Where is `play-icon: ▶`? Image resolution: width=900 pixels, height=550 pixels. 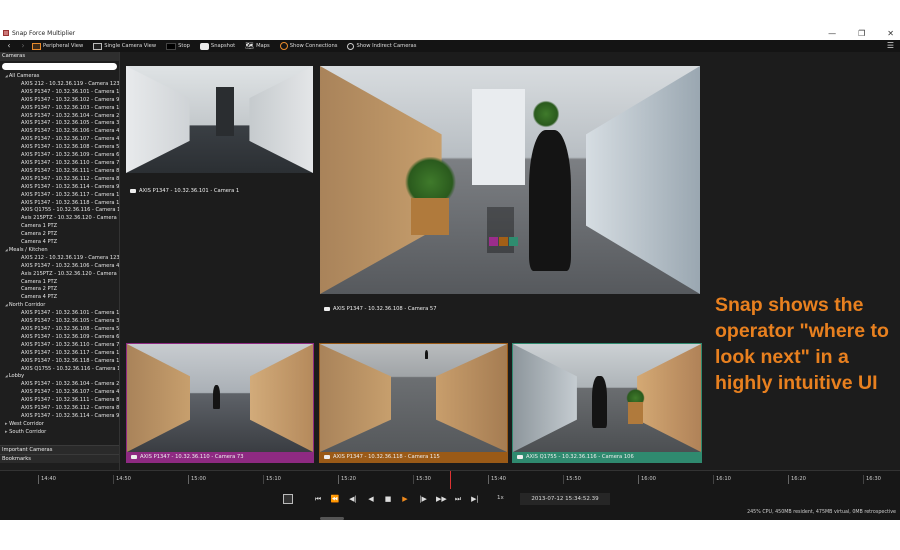
play-icon: ▶ is located at coordinates (405, 499).